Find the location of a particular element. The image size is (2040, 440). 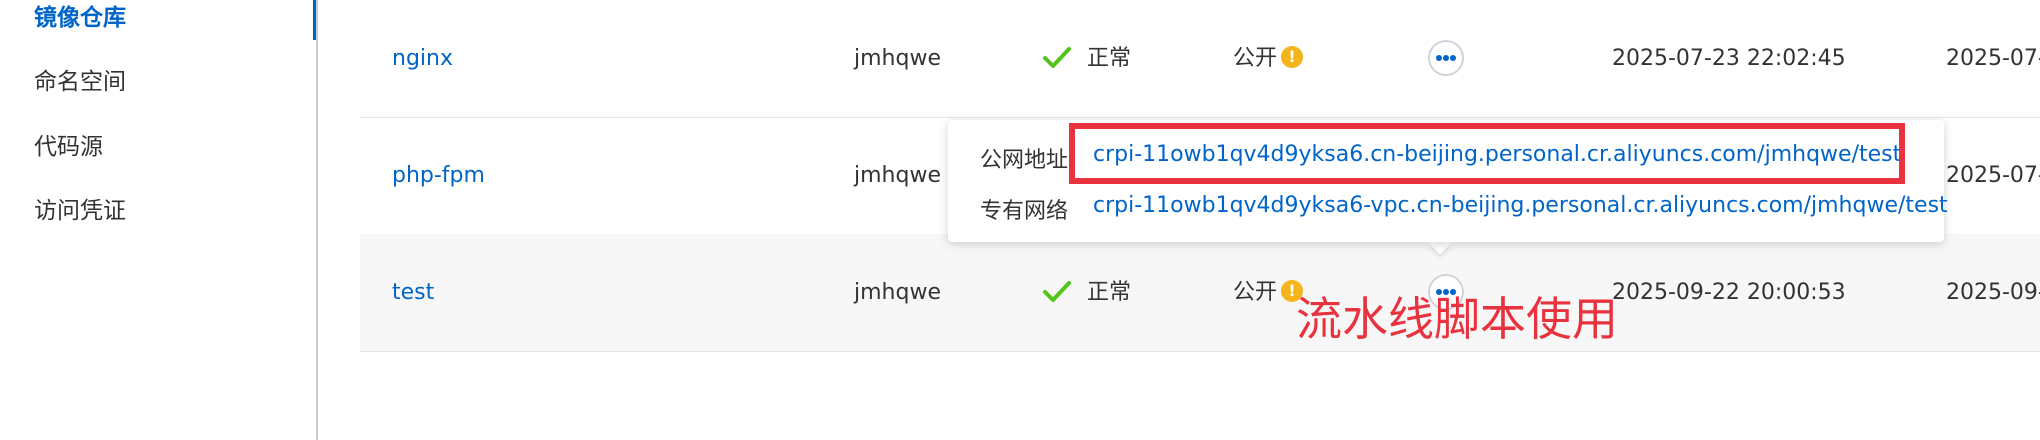

annotation-text: 流水线脚本使用 is located at coordinates (1457, 319).